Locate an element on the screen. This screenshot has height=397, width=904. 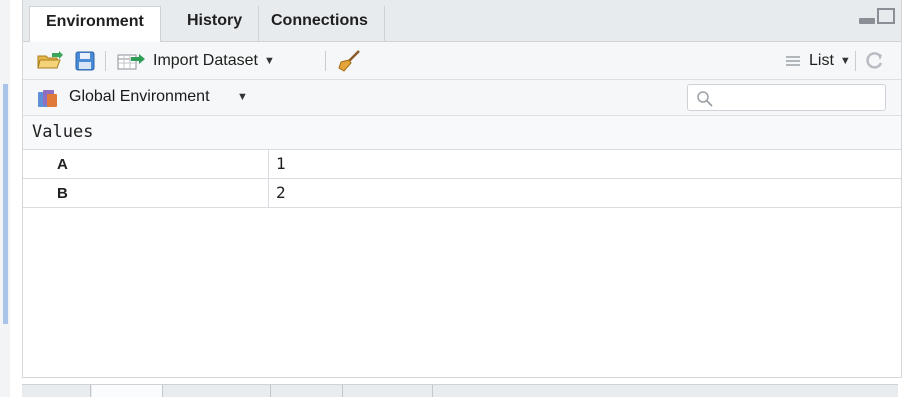
section-title: Values is located at coordinates (63, 132).